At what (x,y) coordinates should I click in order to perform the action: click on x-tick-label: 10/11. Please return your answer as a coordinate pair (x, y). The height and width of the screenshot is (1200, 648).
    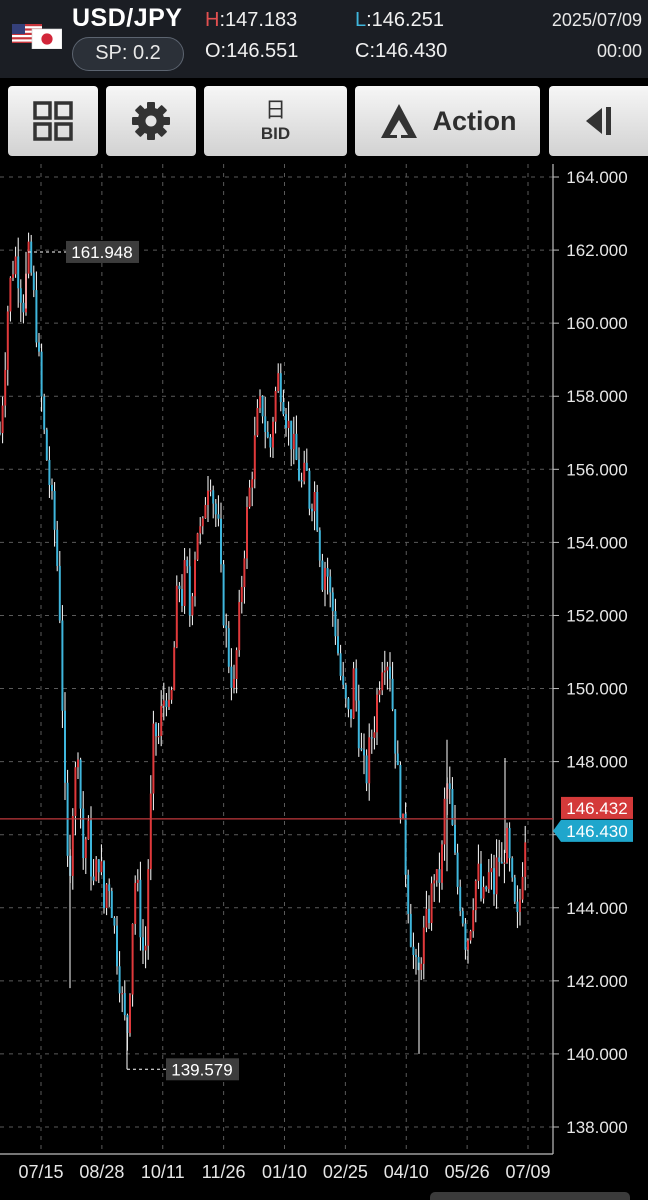
    Looking at the image, I should click on (163, 1172).